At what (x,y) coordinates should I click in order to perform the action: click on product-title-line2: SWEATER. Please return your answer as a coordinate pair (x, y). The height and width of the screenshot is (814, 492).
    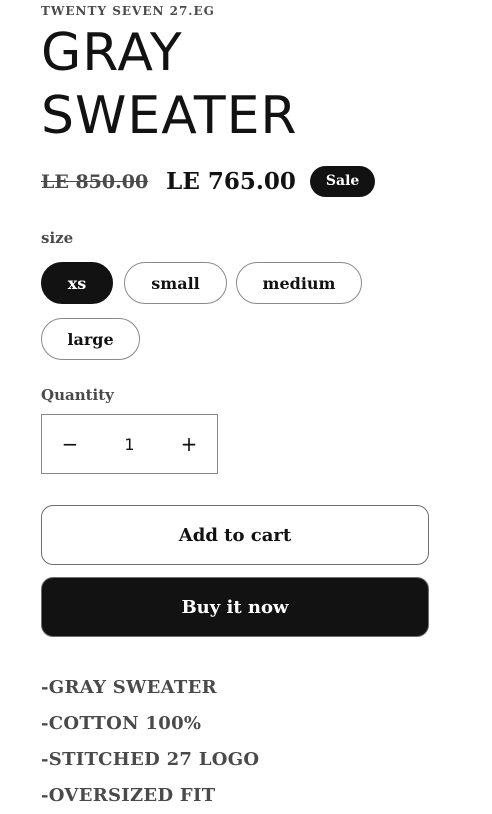
    Looking at the image, I should click on (169, 116).